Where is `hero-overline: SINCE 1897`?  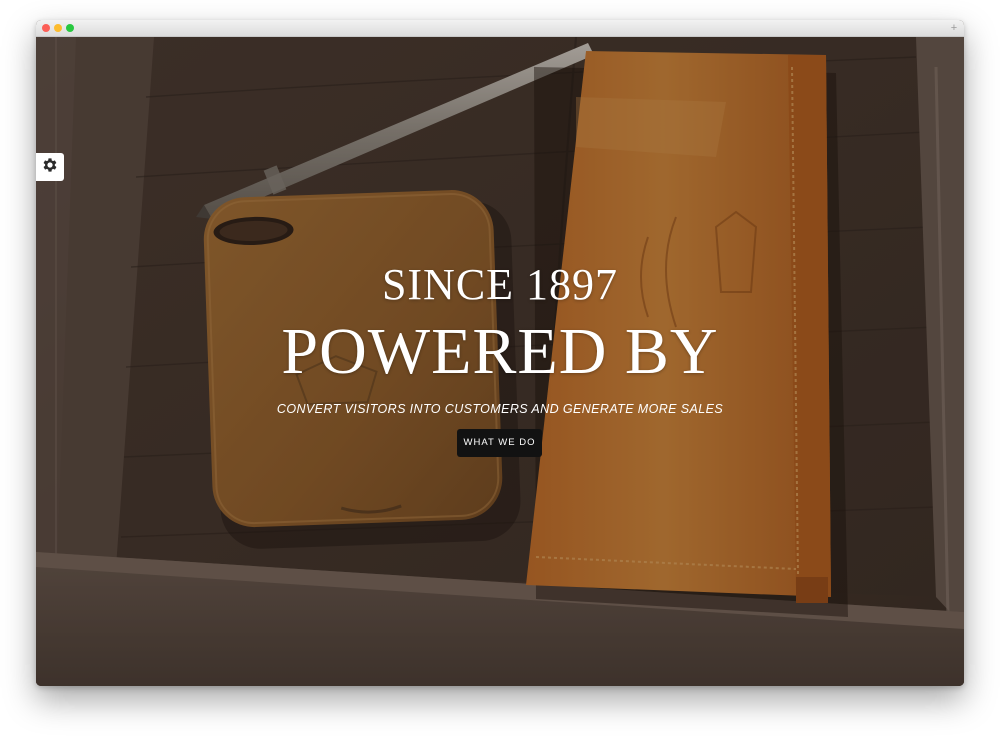
hero-overline: SINCE 1897 is located at coordinates (500, 284).